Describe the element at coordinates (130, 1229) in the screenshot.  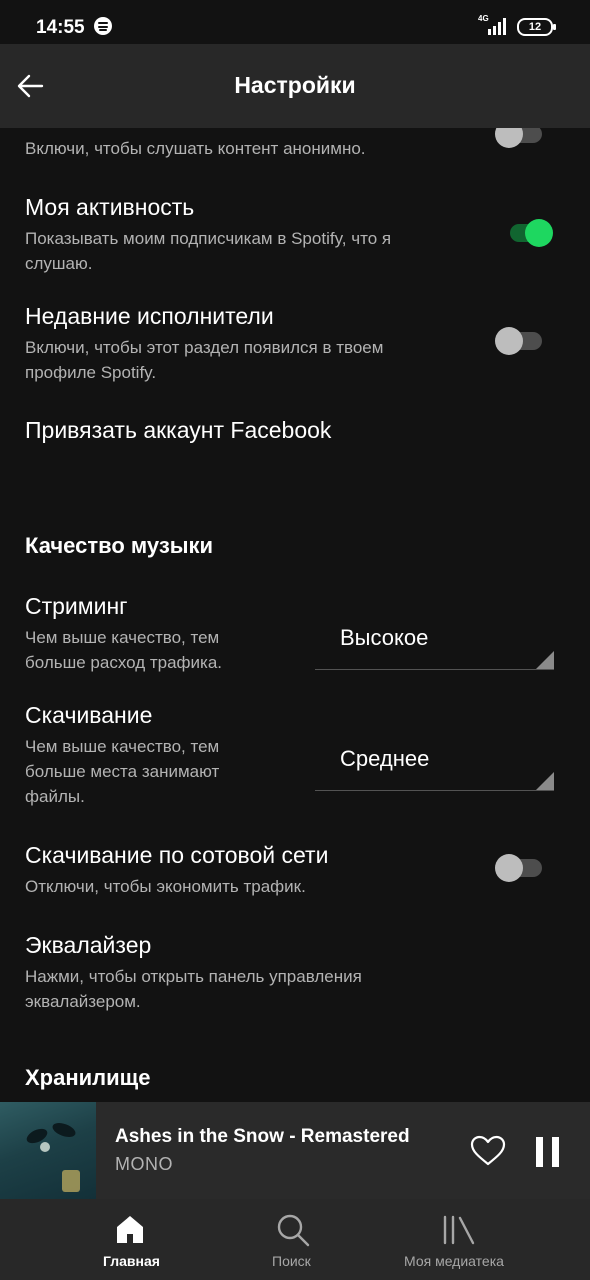
I see `home-icon` at that location.